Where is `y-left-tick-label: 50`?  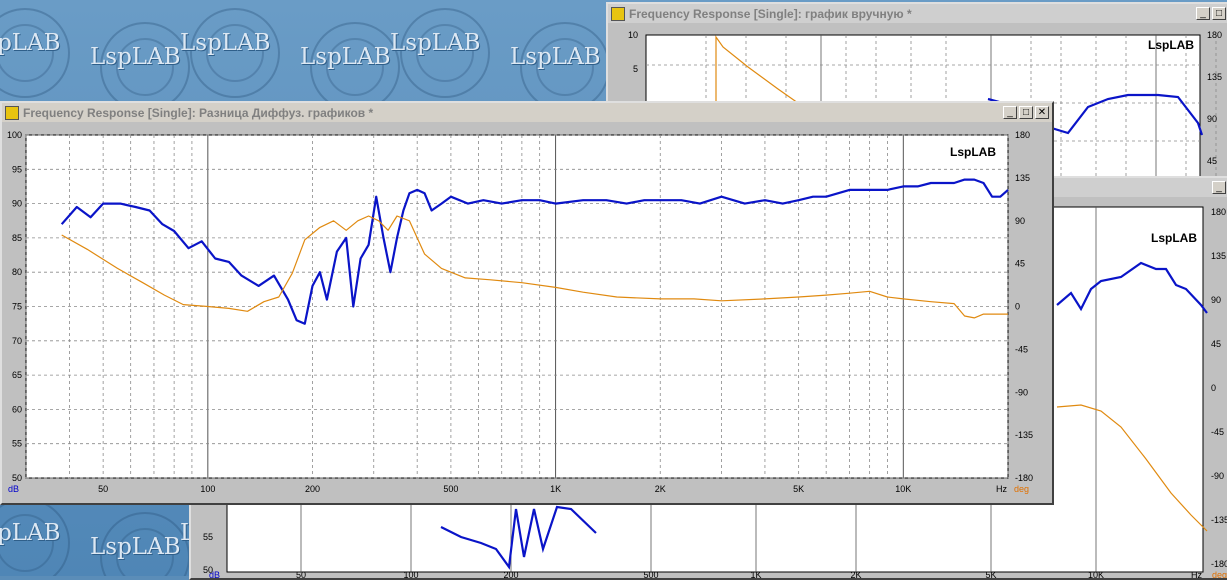 y-left-tick-label: 50 is located at coordinates (17, 478).